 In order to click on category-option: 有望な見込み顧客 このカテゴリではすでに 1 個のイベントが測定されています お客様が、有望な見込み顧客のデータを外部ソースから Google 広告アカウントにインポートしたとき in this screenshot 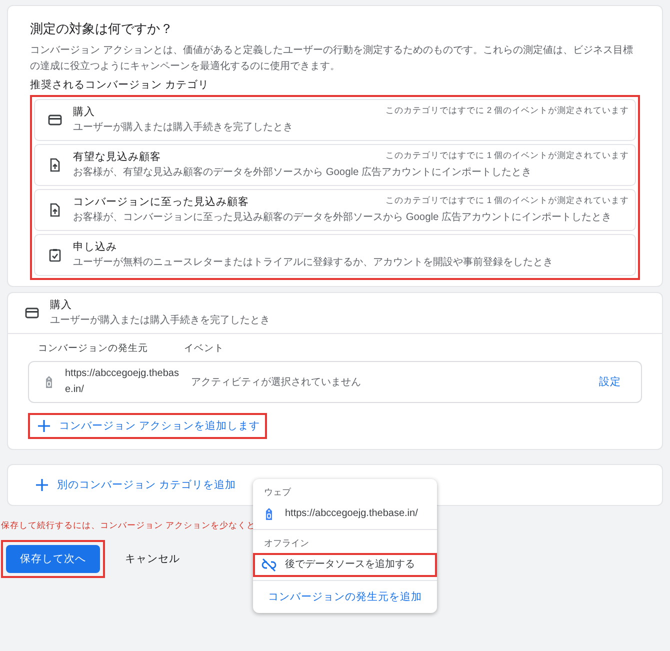, I will do `click(335, 165)`.